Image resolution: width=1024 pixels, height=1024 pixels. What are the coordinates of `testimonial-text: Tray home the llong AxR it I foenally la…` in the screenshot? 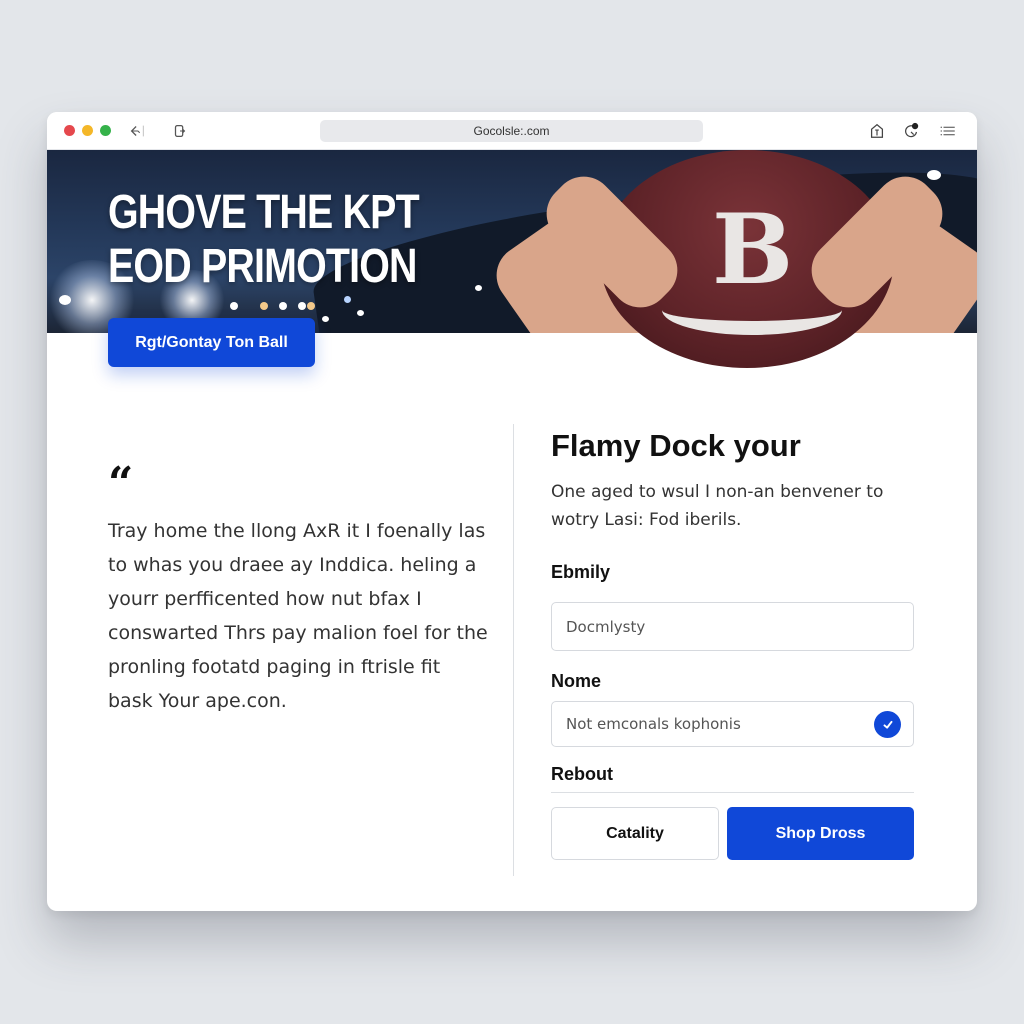 It's located at (298, 616).